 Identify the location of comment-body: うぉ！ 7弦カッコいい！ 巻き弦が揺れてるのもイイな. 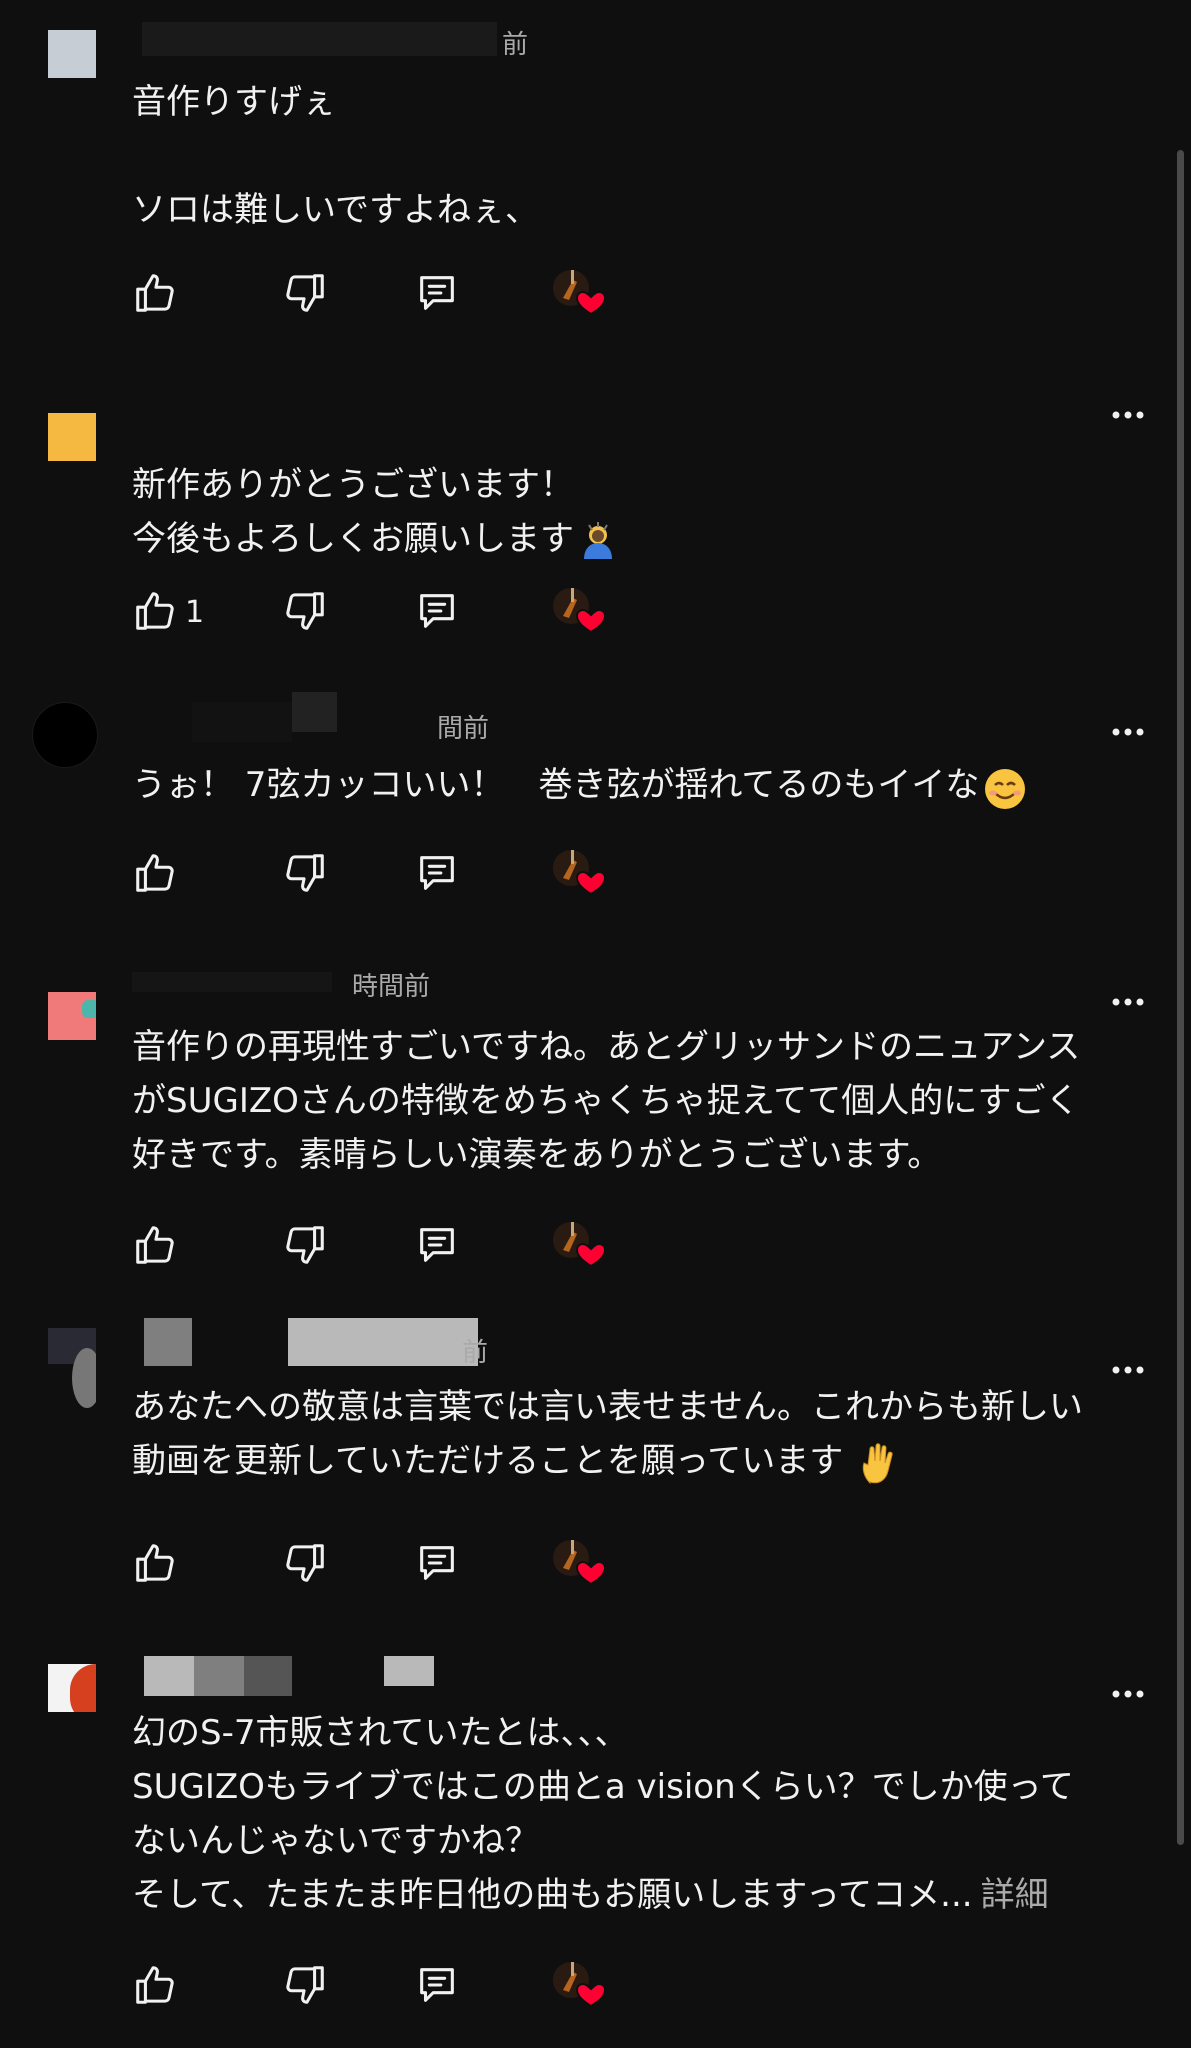
(617, 785).